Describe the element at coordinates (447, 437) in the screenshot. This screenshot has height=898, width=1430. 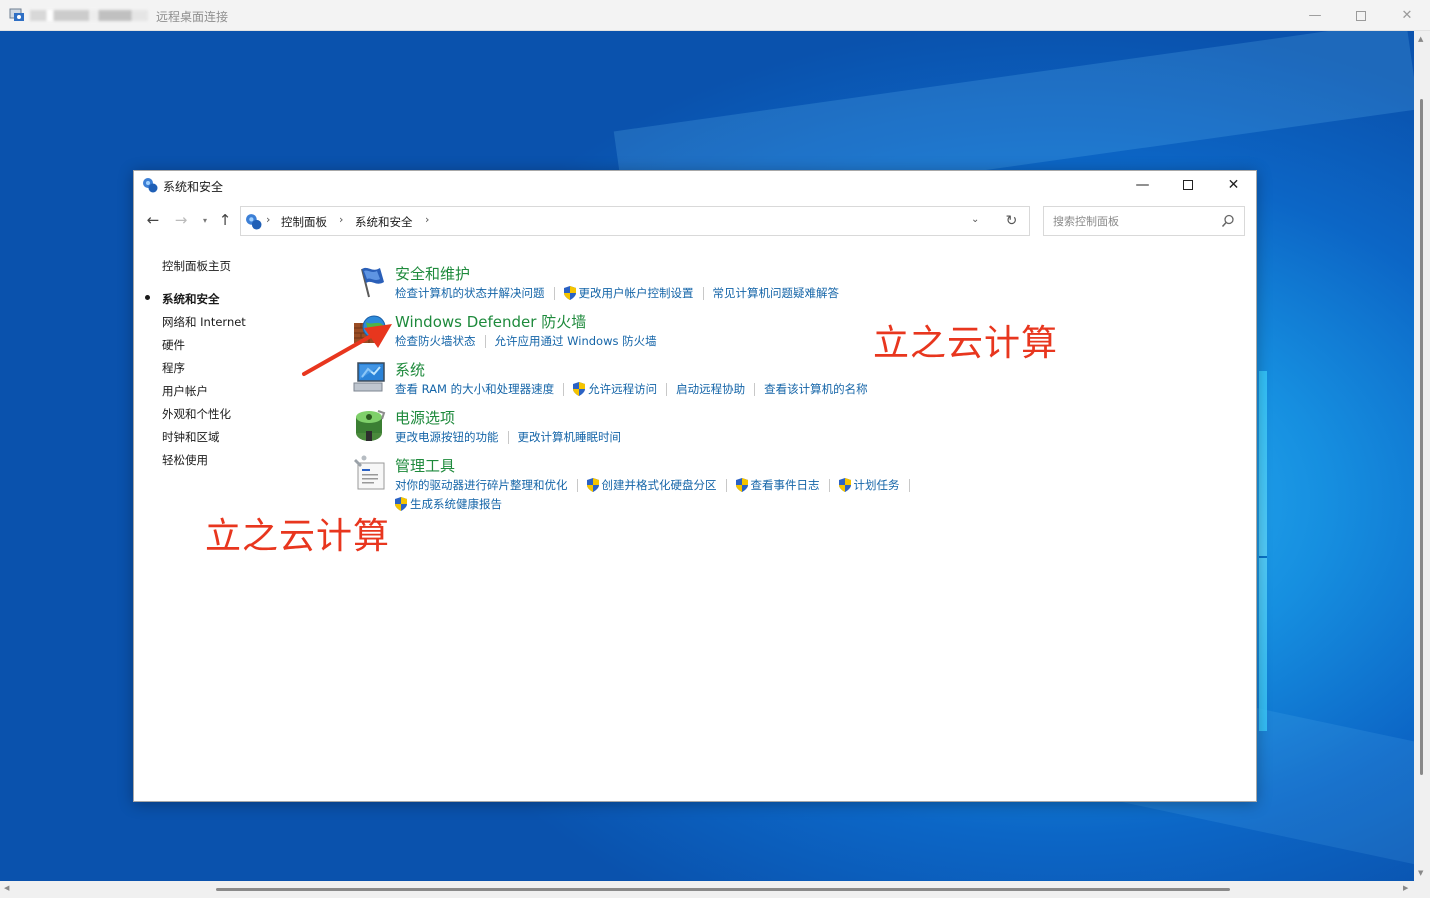
I see `link-change-power-button: 更改电源按钮的功能` at that location.